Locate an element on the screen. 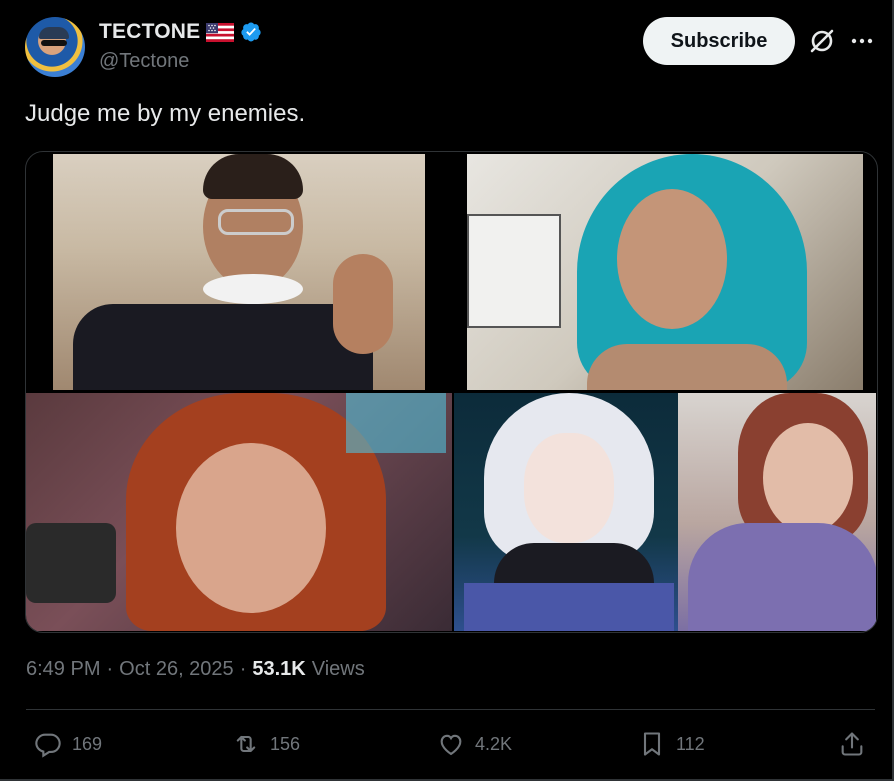  grok-icon is located at coordinates (822, 41).